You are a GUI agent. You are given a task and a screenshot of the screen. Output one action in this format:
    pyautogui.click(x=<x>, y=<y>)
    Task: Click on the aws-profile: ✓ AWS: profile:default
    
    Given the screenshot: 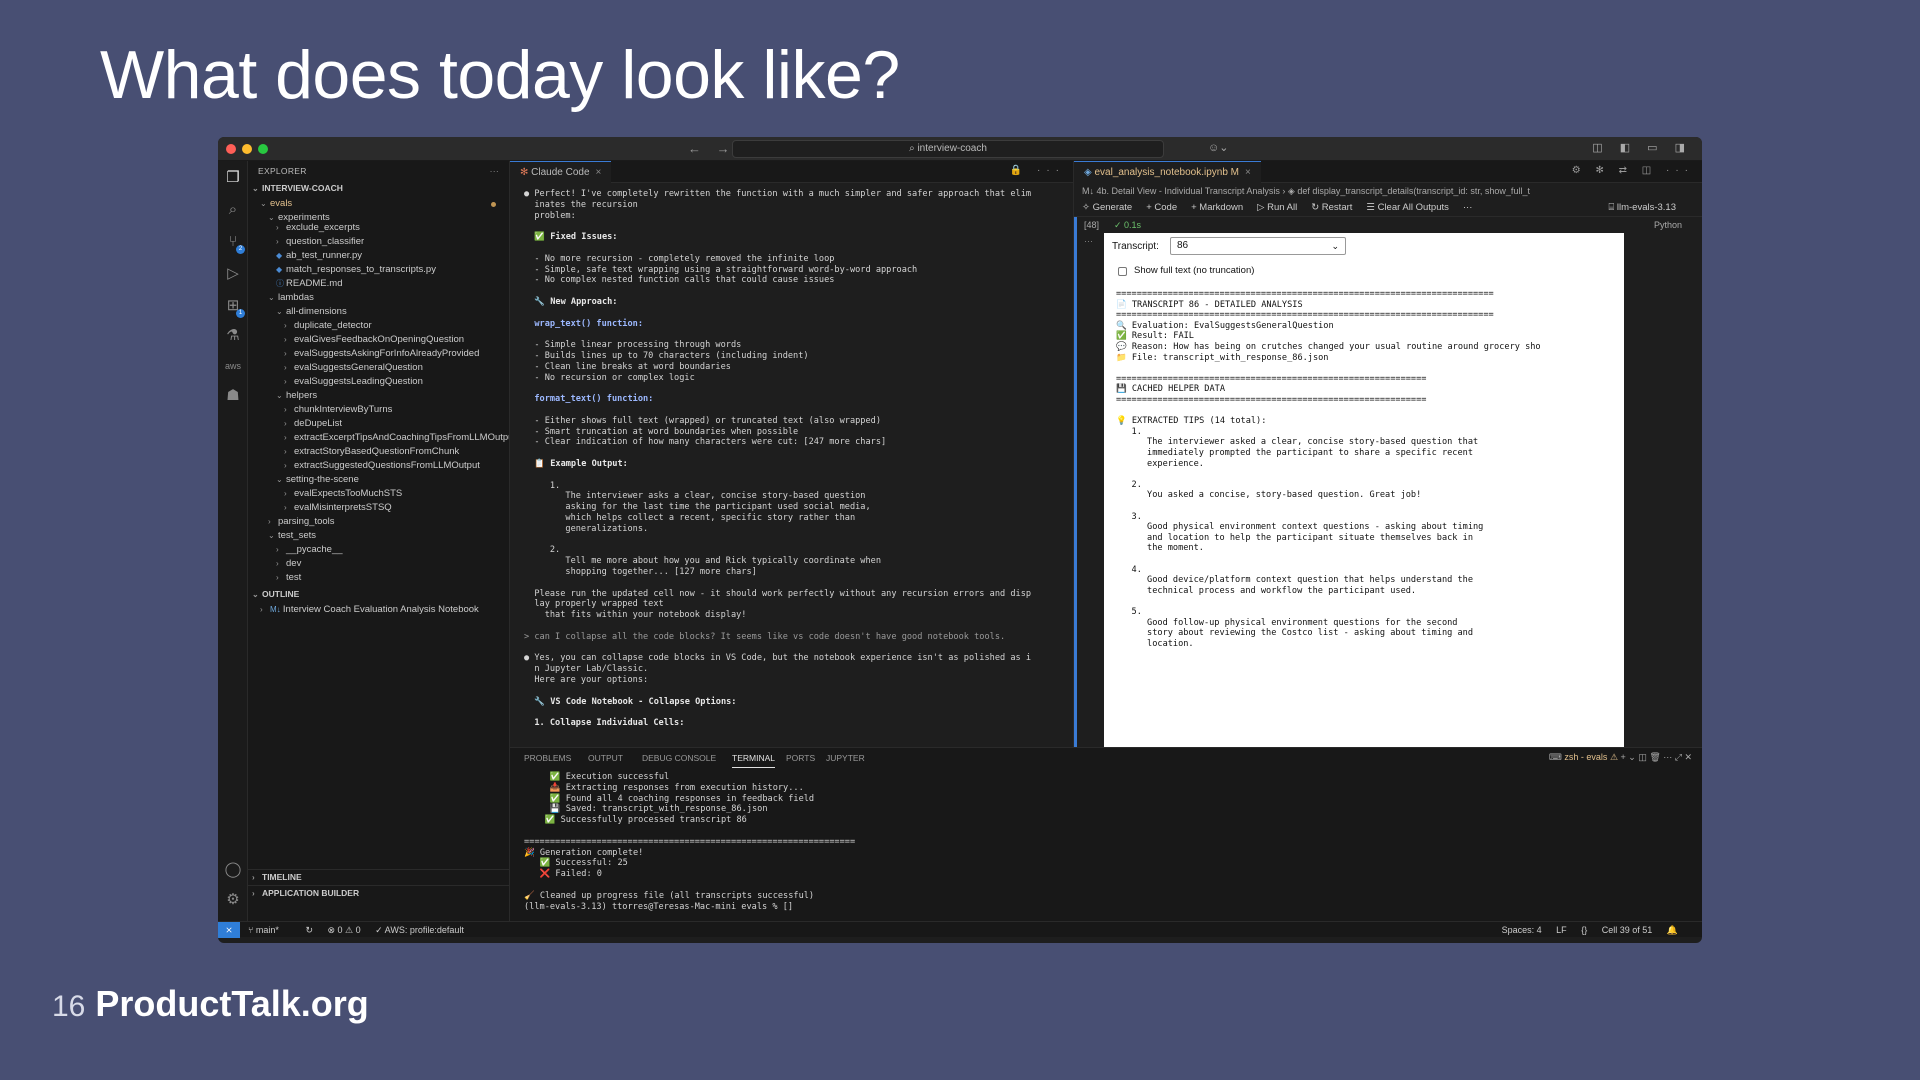 What is the action you would take?
    pyautogui.click(x=419, y=930)
    